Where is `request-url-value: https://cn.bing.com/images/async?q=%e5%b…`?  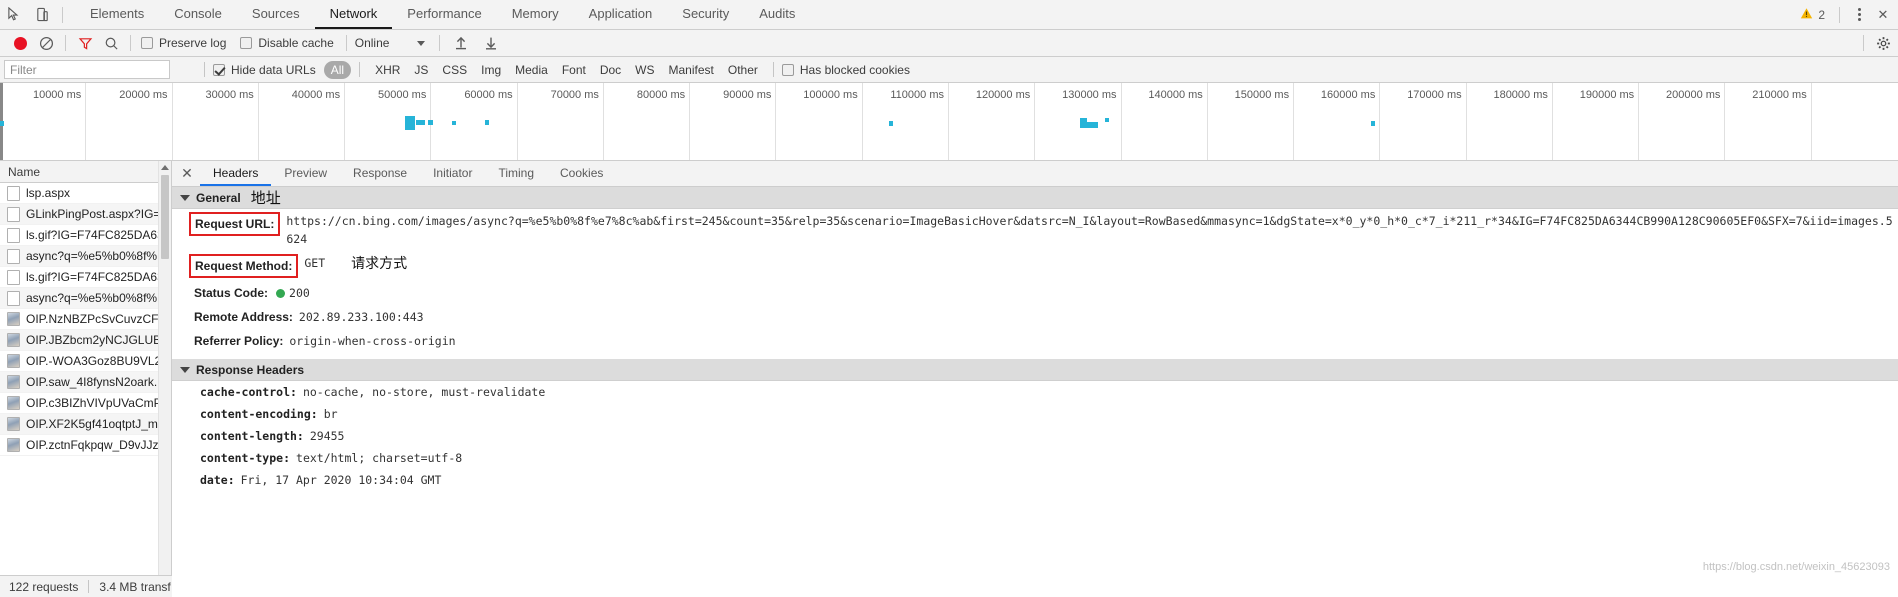
request-url-value: https://cn.bing.com/images/async?q=%e5%b… is located at coordinates (1092, 230).